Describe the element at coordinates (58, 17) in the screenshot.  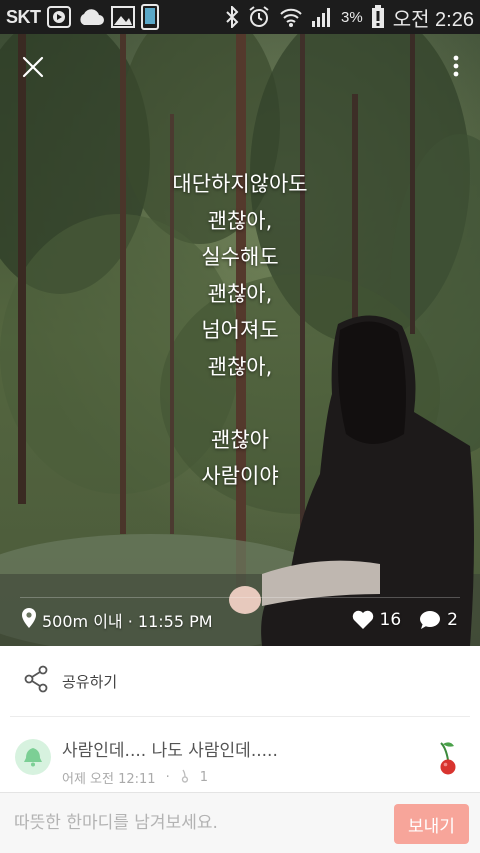
I see `play-store-icon` at that location.